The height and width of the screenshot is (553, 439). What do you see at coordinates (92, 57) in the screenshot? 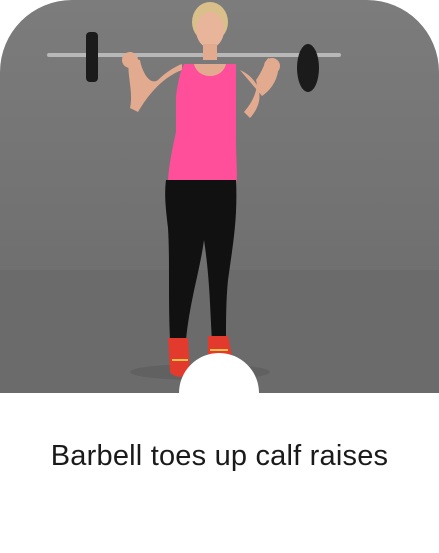
I see `left-plate` at bounding box center [92, 57].